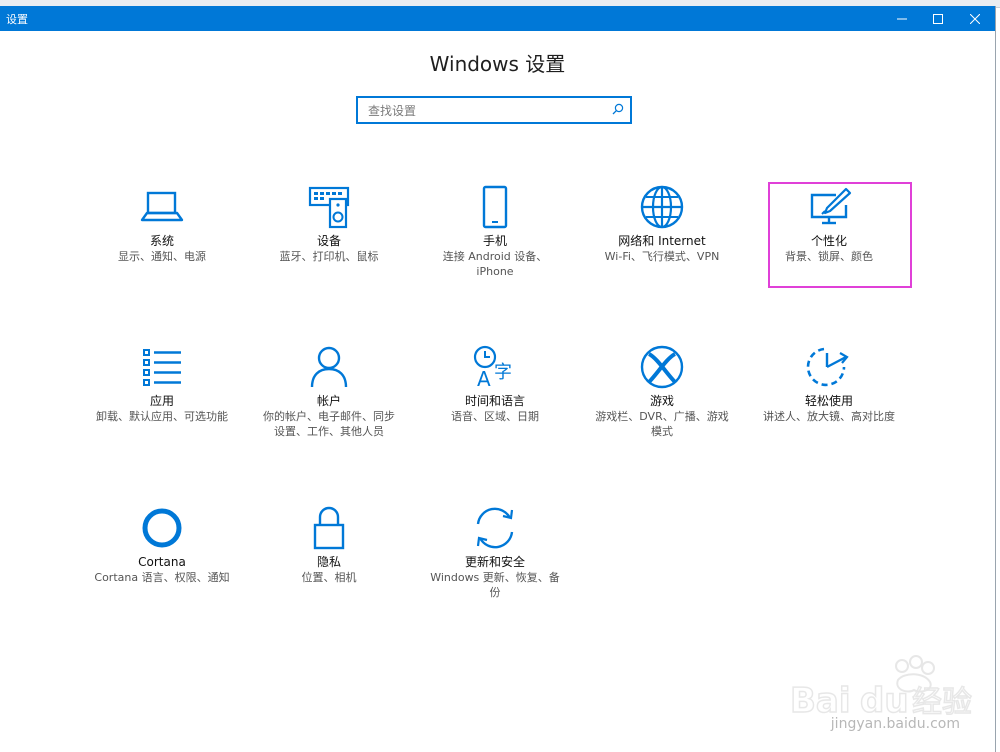 This screenshot has width=1000, height=752. What do you see at coordinates (495, 264) in the screenshot?
I see `tile-phone-desc: 连接 Android 设备、iPhone` at bounding box center [495, 264].